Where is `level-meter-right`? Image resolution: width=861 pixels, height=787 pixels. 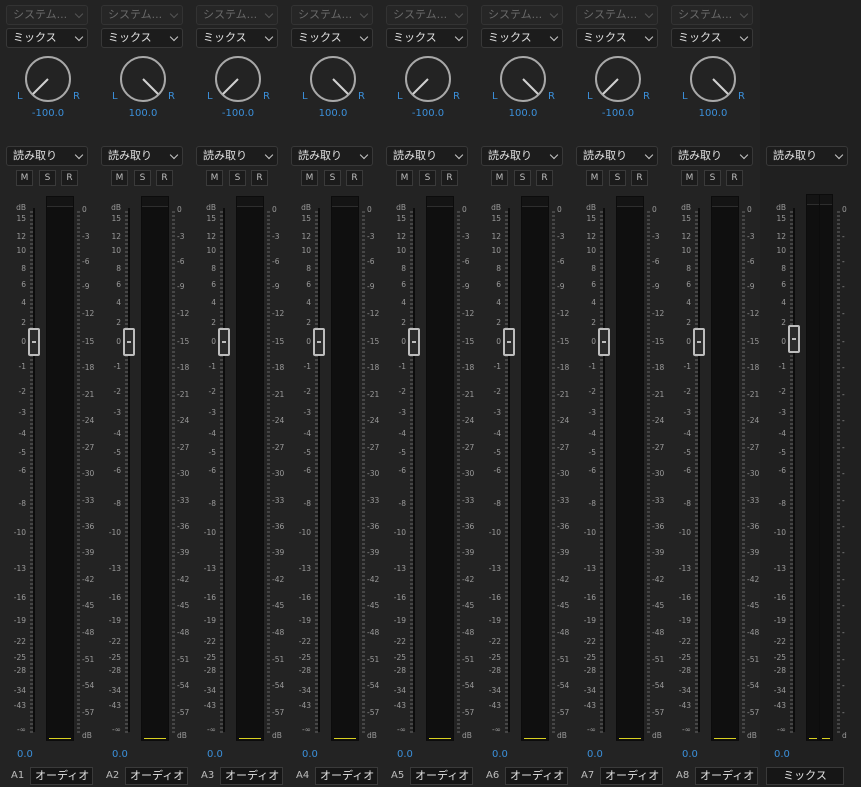
level-meter-right is located at coordinates (826, 467).